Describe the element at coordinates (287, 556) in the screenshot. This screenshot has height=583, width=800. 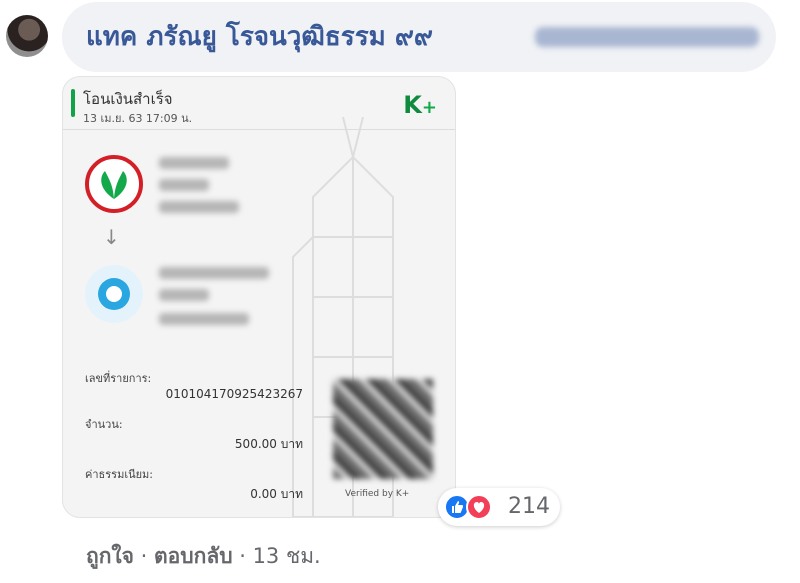
I see `comment-timestamp: 13 ชม.` at that location.